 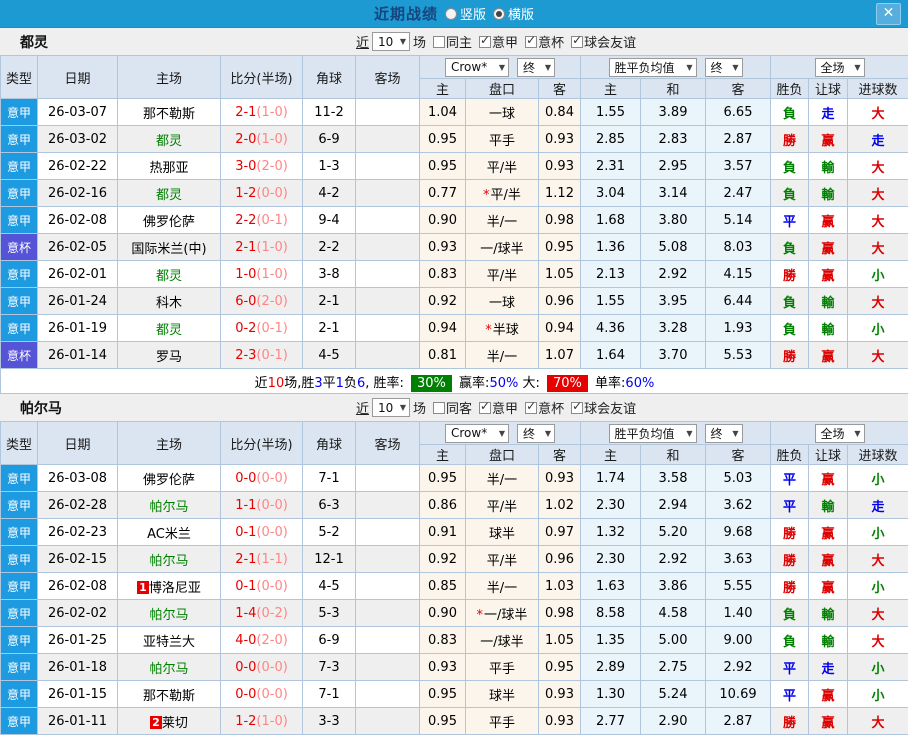 I want to click on summary-text: 近, so click(x=261, y=383).